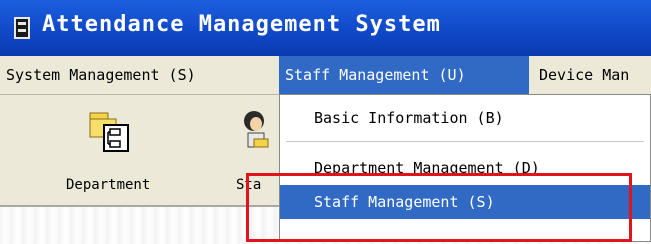  I want to click on department-button-label: Department, so click(108, 185).